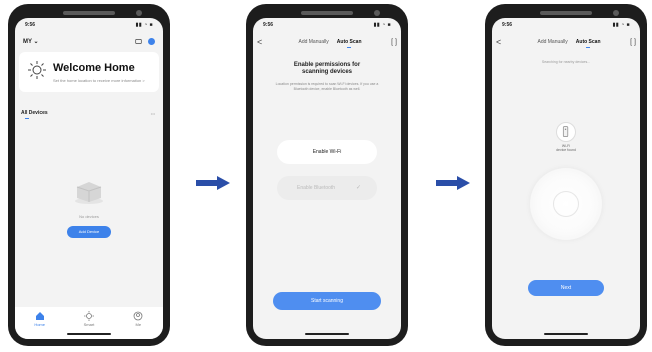 This screenshot has width=652, height=352. I want to click on home-icon, so click(39, 316).